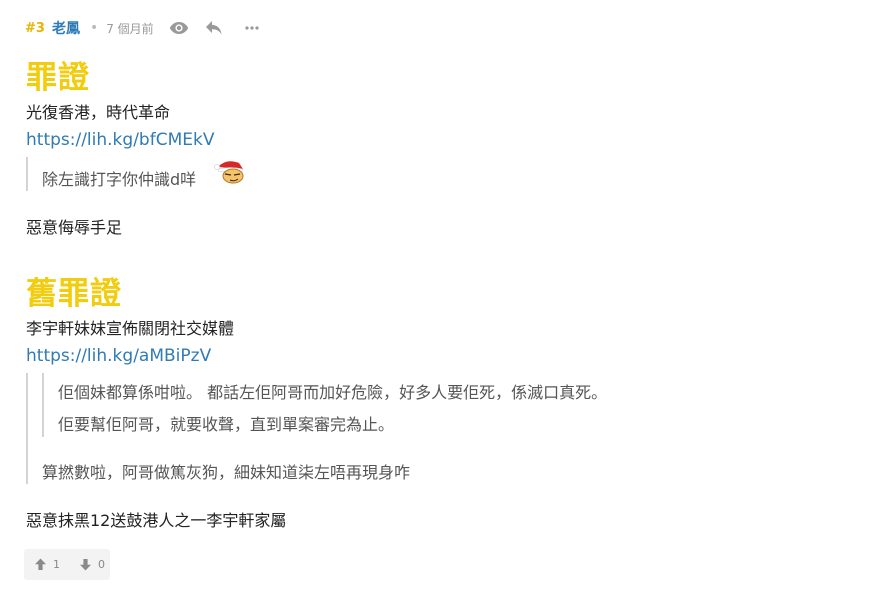 The height and width of the screenshot is (597, 896). What do you see at coordinates (58, 78) in the screenshot?
I see `heading-evidence: 罪證` at bounding box center [58, 78].